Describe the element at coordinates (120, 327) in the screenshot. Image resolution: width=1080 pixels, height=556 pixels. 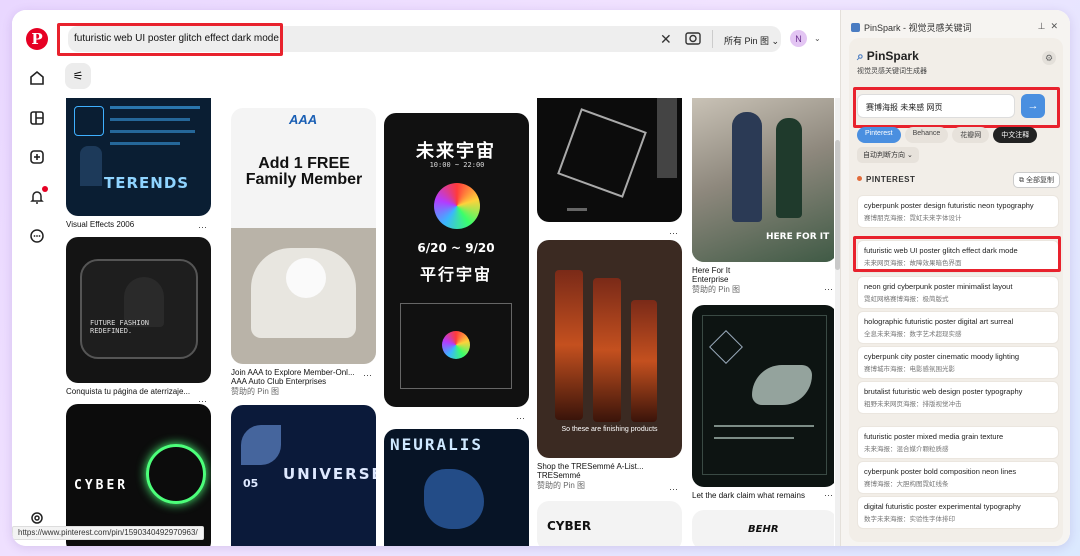
I see `pin-image-text: FUTURE FASHION REDEFINED.` at that location.